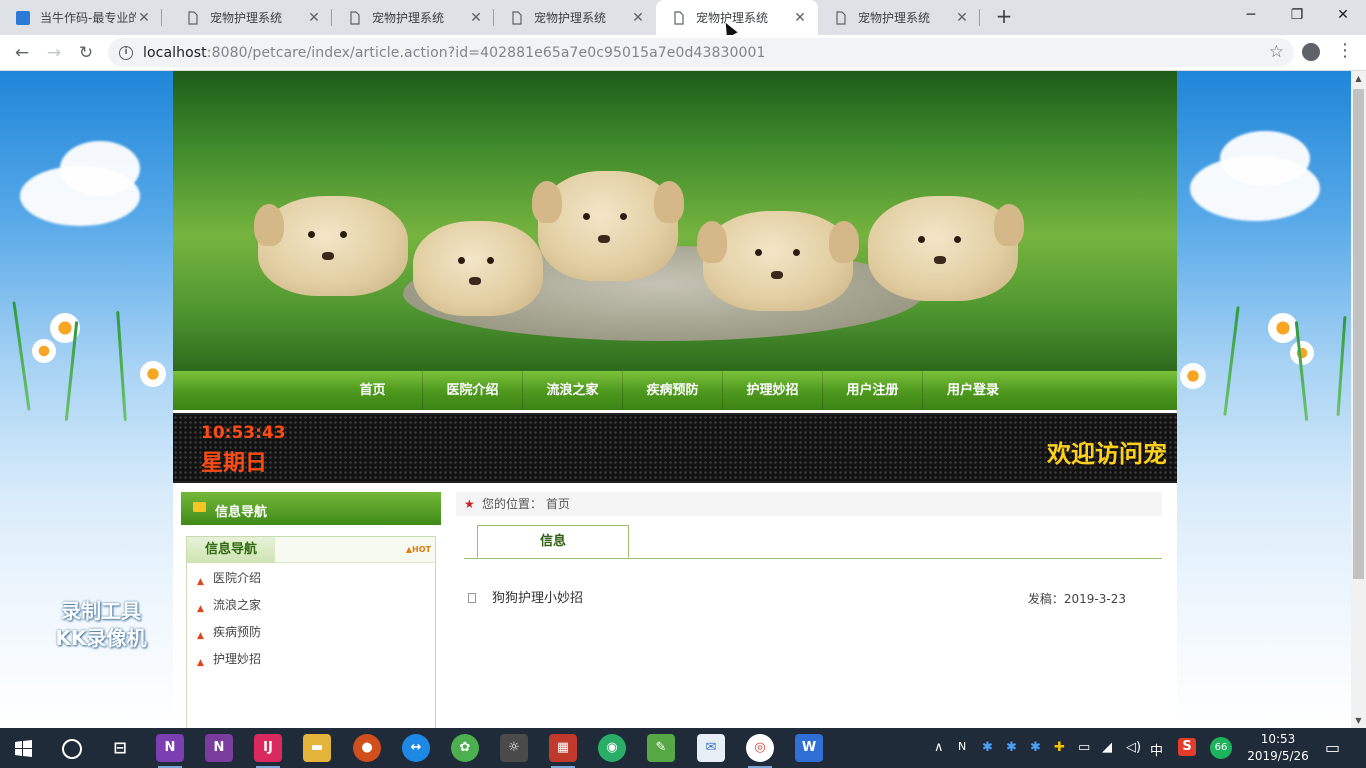 The height and width of the screenshot is (768, 1366). What do you see at coordinates (514, 748) in the screenshot?
I see `eclipse-app-icon: ☼` at bounding box center [514, 748].